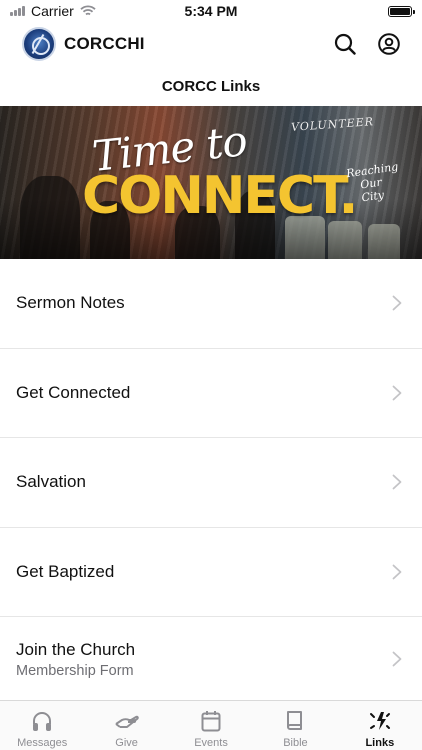 This screenshot has height=750, width=422. I want to click on link-row-salvation: Salvation, so click(211, 483).